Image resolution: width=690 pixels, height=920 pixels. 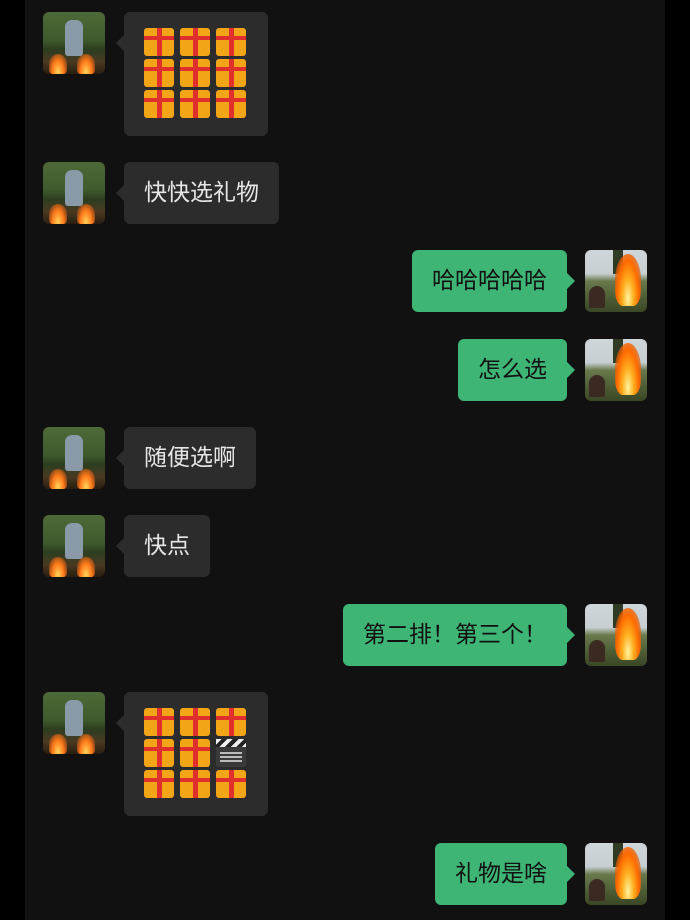 What do you see at coordinates (231, 753) in the screenshot?
I see `clapper-board-icon` at bounding box center [231, 753].